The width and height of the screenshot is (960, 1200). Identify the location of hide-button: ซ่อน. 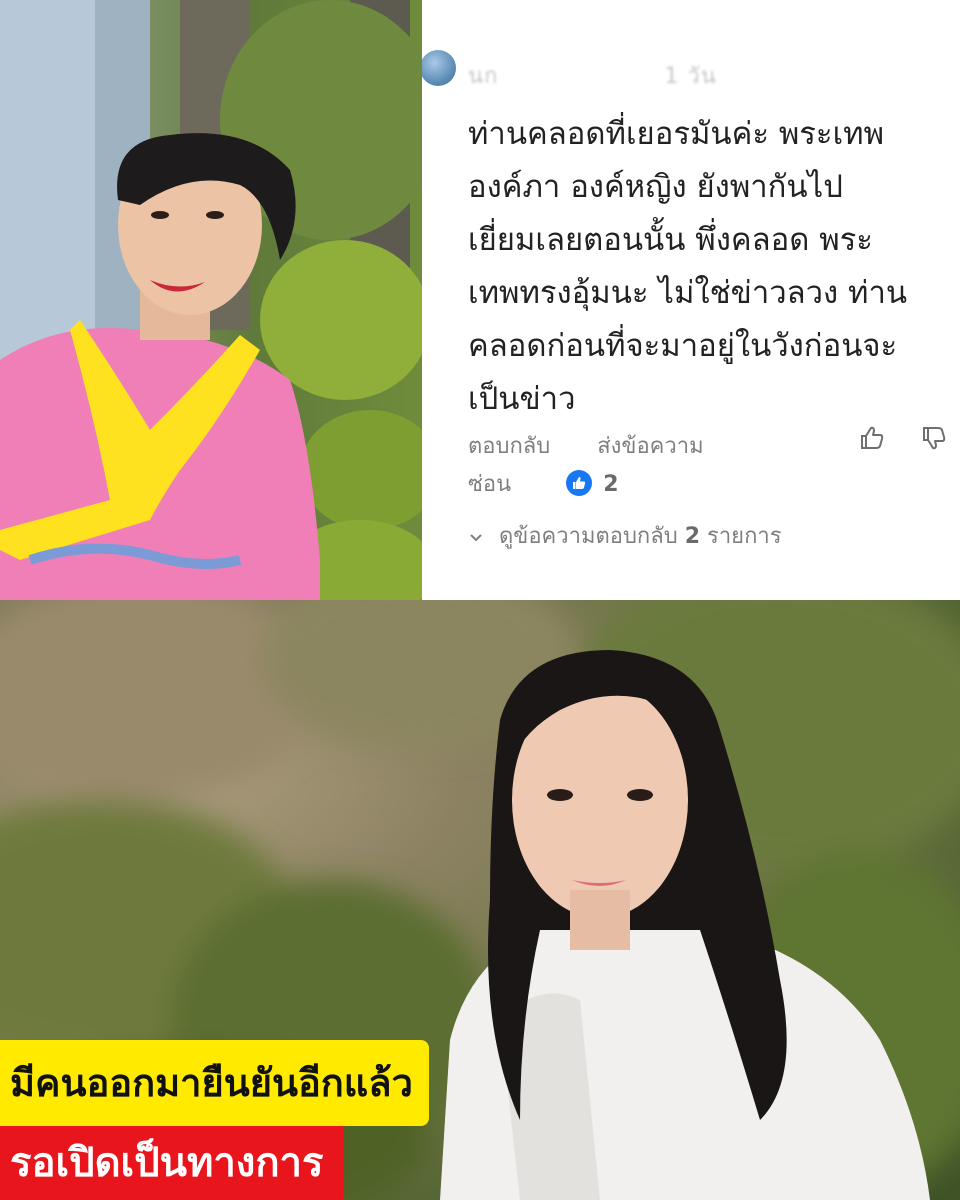
(489, 483).